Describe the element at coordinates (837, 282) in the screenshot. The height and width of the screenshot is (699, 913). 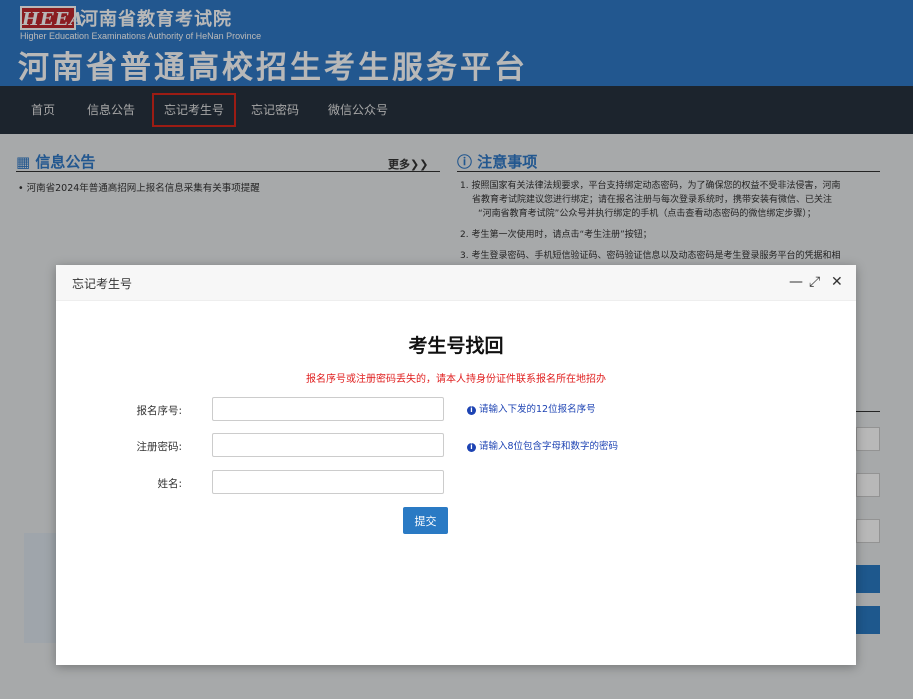
I see `close-icon: ✕` at that location.